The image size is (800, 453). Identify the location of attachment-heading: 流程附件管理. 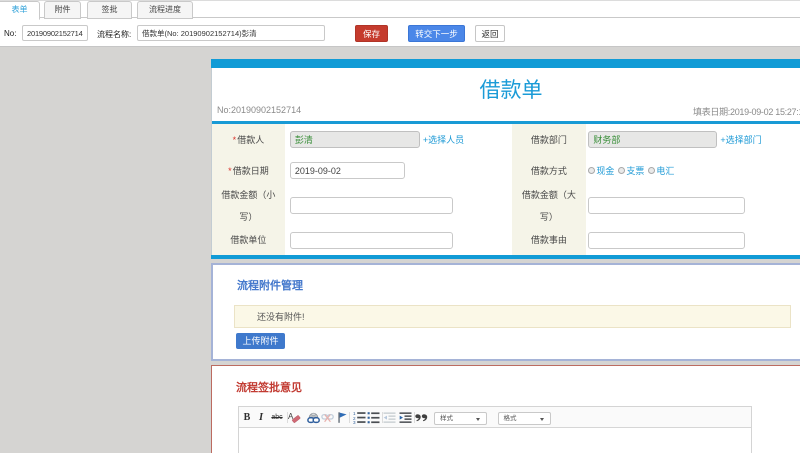
(270, 286).